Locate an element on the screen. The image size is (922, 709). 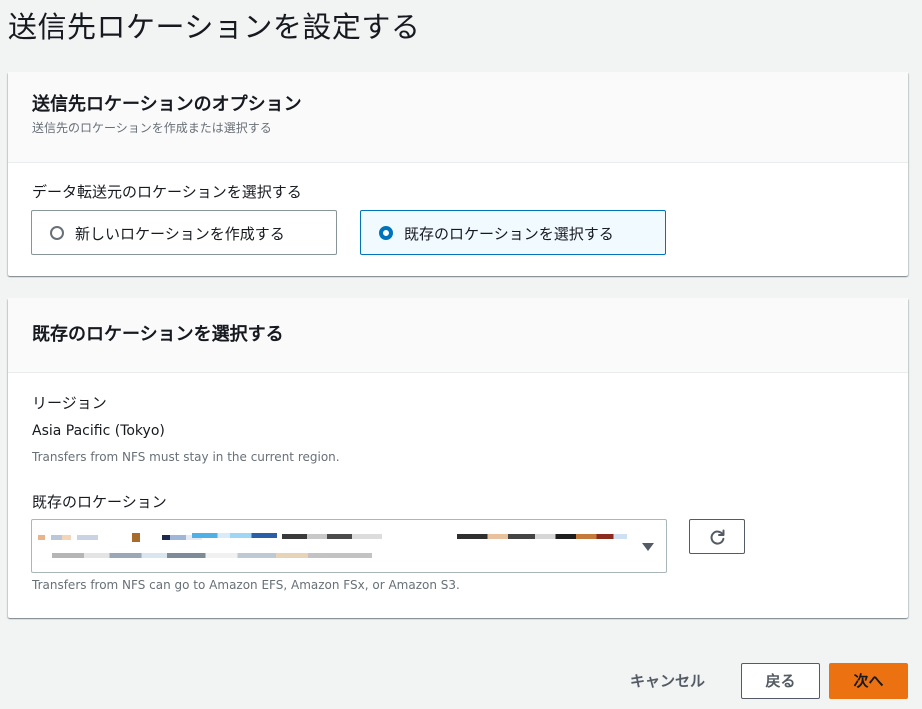
create-new-location-option: 新しいロケーションを作成する is located at coordinates (184, 232).